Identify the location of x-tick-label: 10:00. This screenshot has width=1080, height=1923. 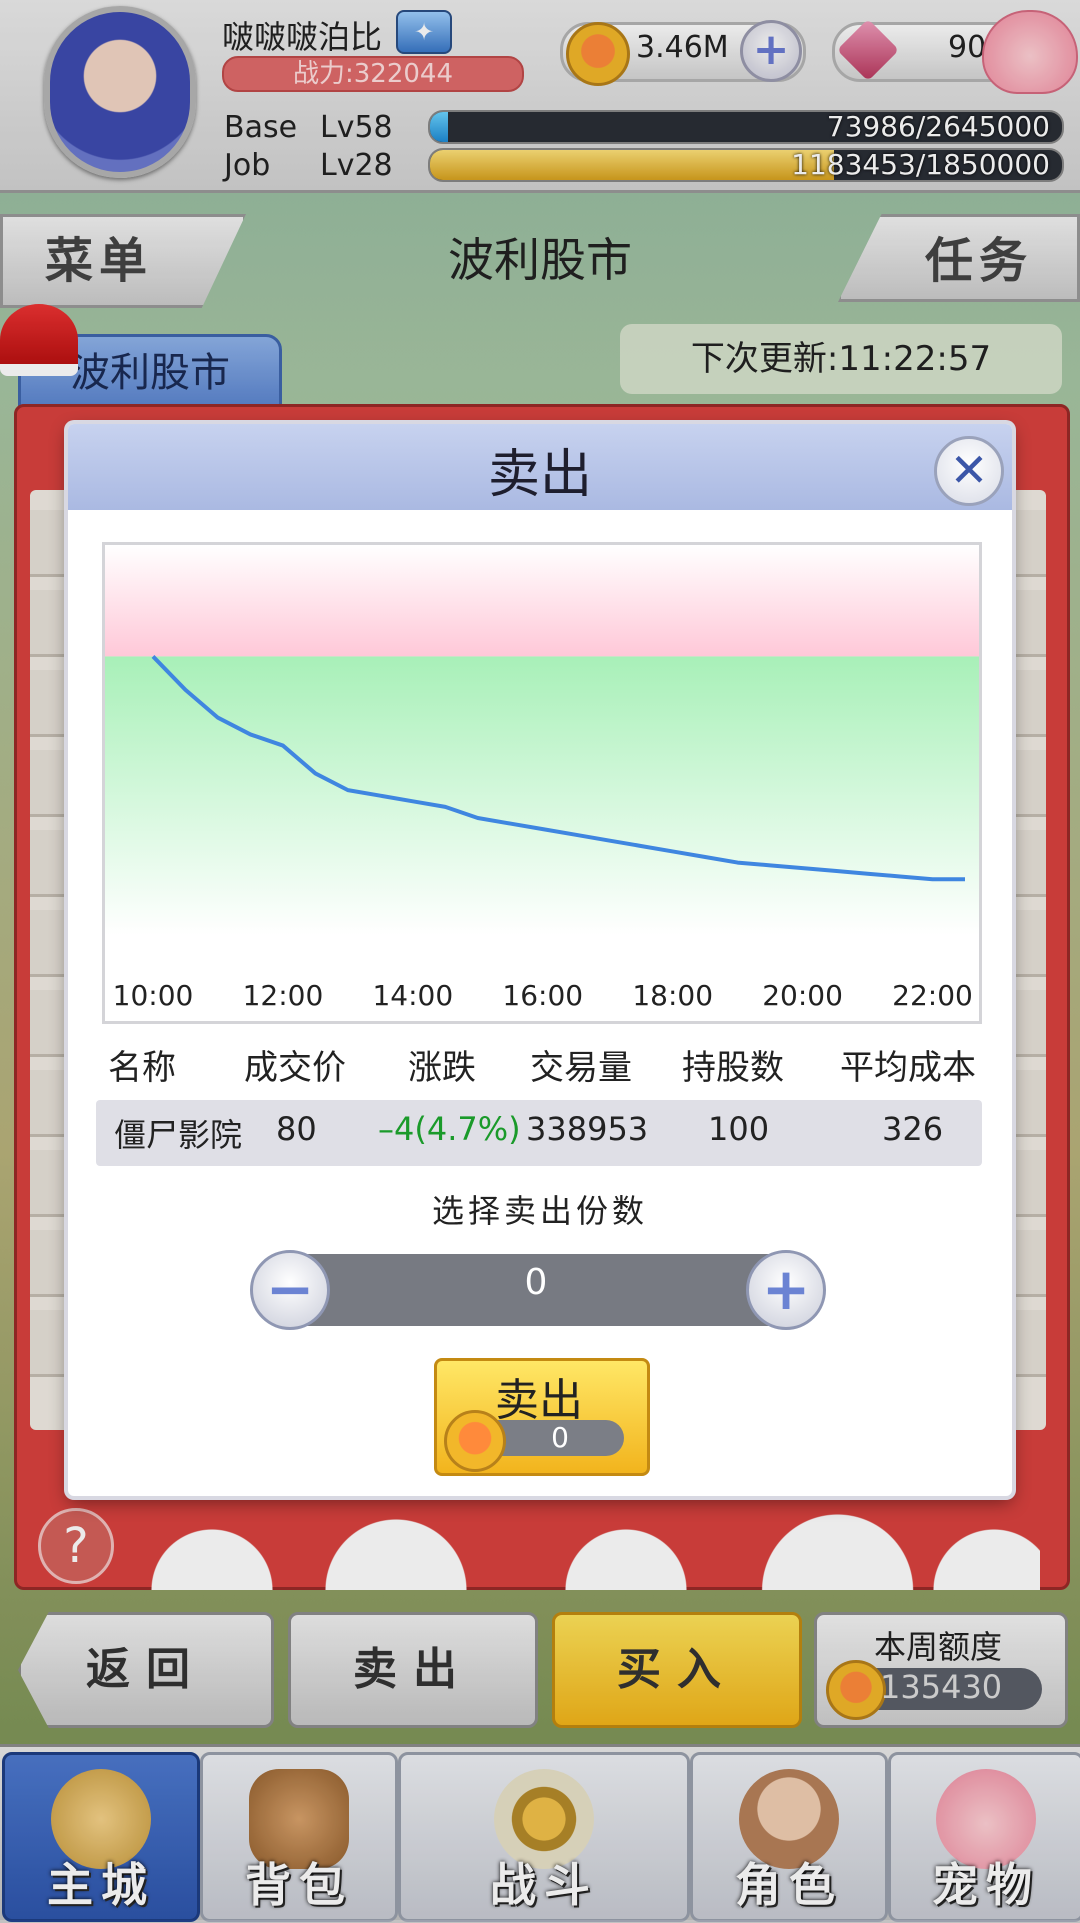
(153, 995).